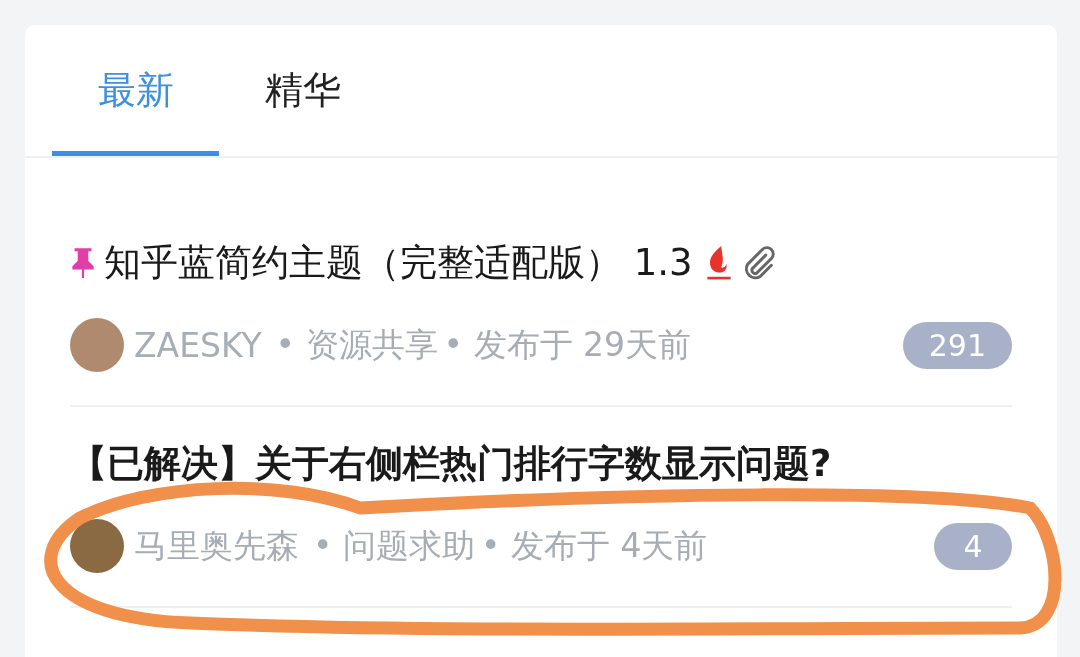 This screenshot has width=1080, height=657. What do you see at coordinates (957, 345) in the screenshot?
I see `reply-count: 291` at bounding box center [957, 345].